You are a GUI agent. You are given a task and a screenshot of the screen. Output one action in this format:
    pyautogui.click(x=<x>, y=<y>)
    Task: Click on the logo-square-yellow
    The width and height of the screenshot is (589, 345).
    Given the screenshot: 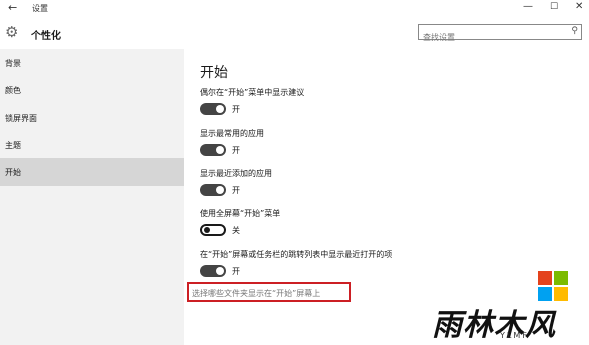 What is the action you would take?
    pyautogui.click(x=561, y=294)
    